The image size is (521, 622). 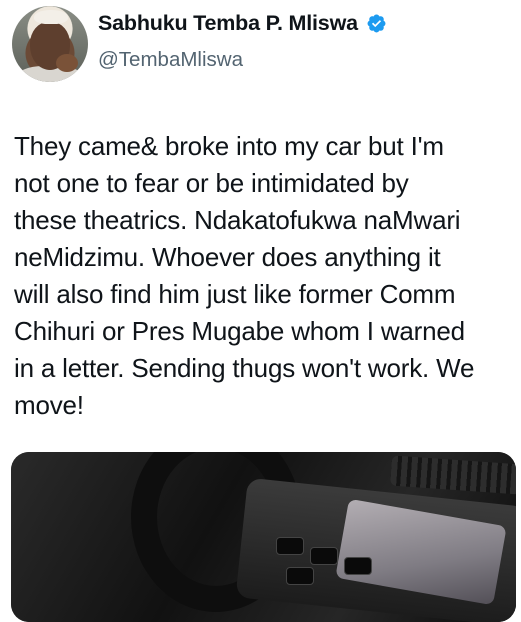 I want to click on tweet-text-line: not one to fear or be intimidated by, so click(x=211, y=183).